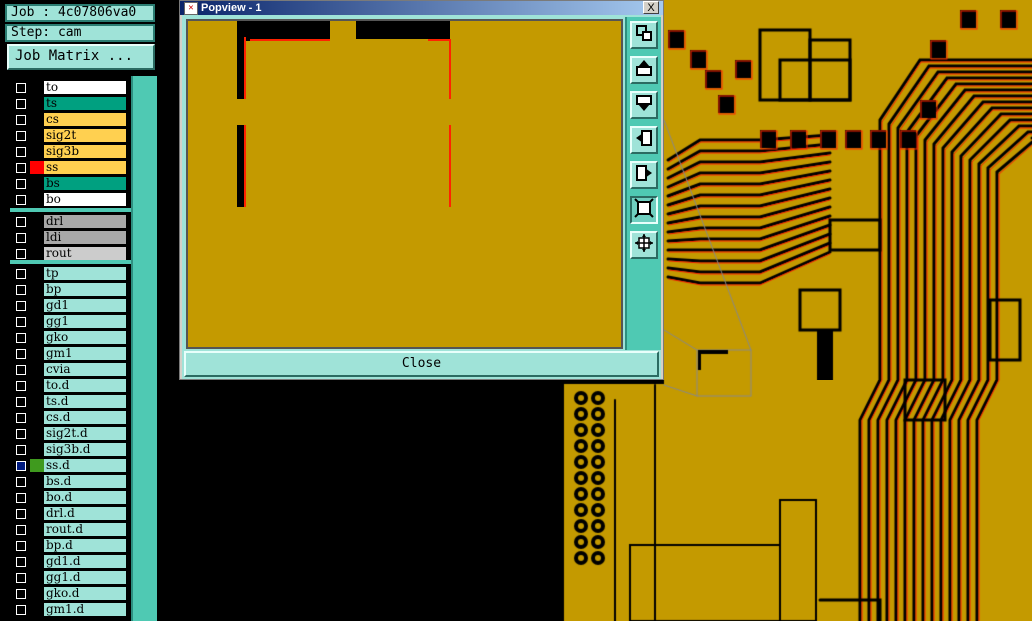 The height and width of the screenshot is (621, 1032). What do you see at coordinates (73, 183) in the screenshot?
I see `layer-row-bs: bs` at bounding box center [73, 183].